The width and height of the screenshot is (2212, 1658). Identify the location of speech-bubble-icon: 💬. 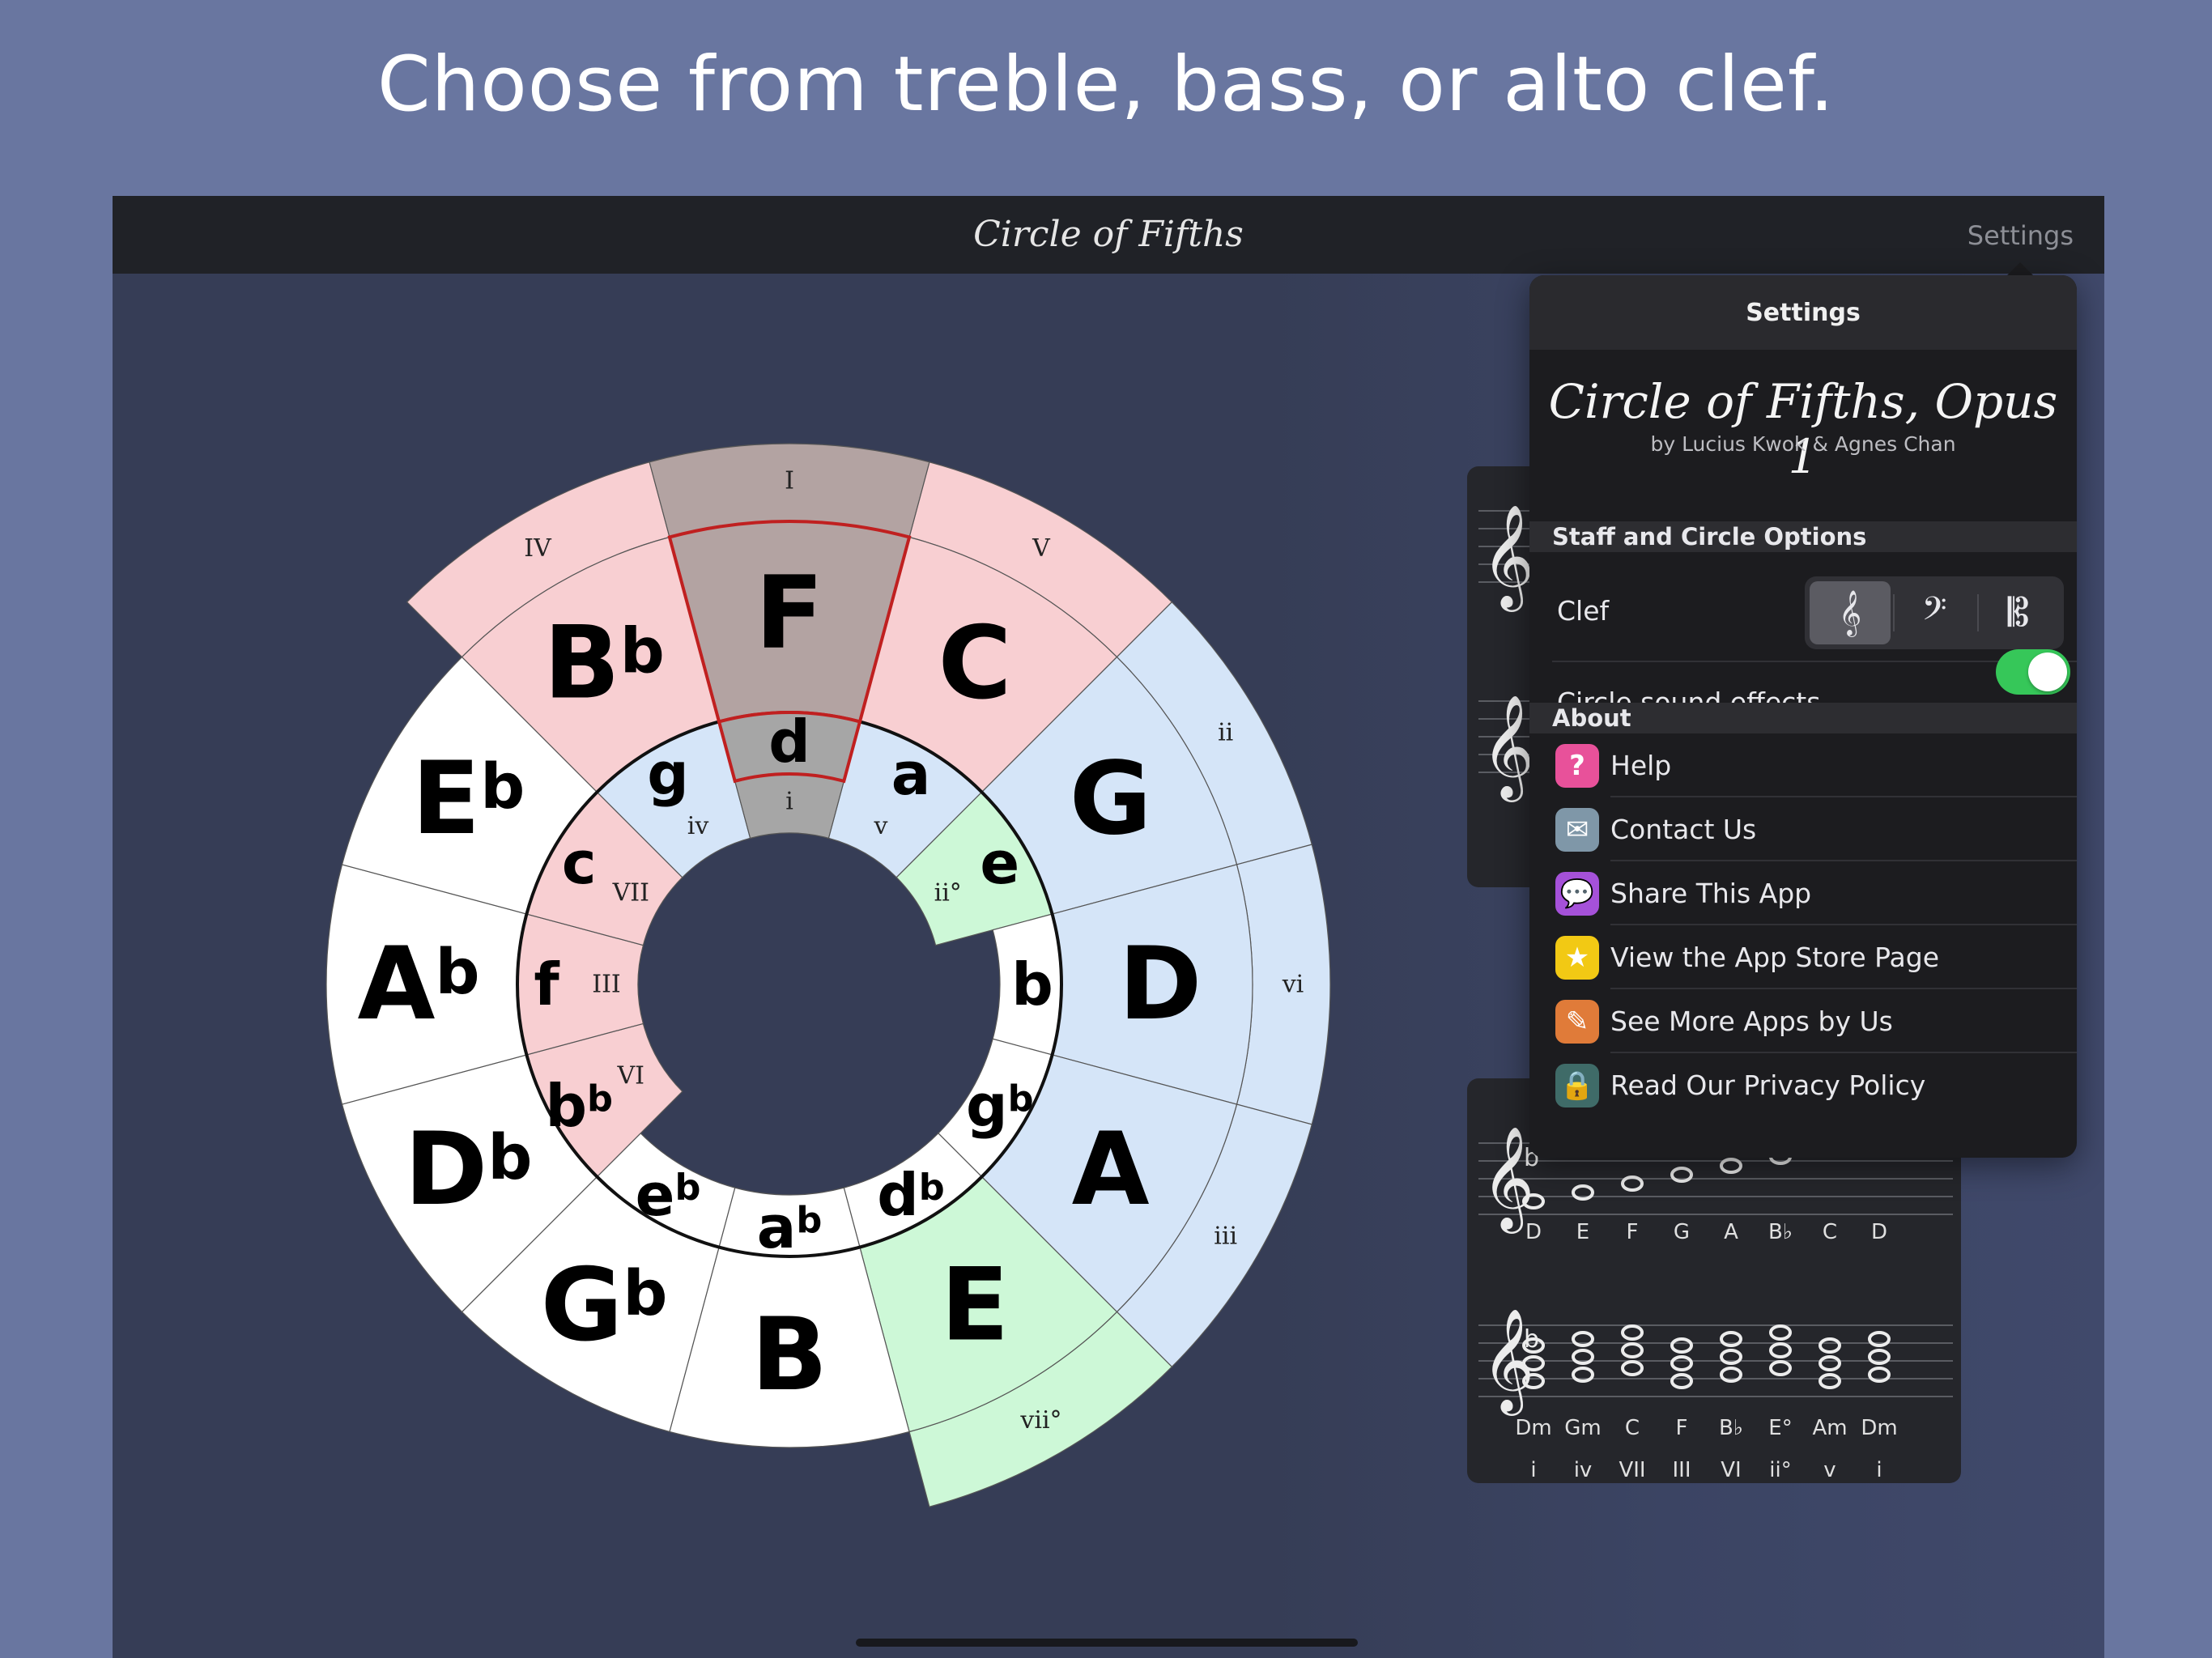
(1577, 894).